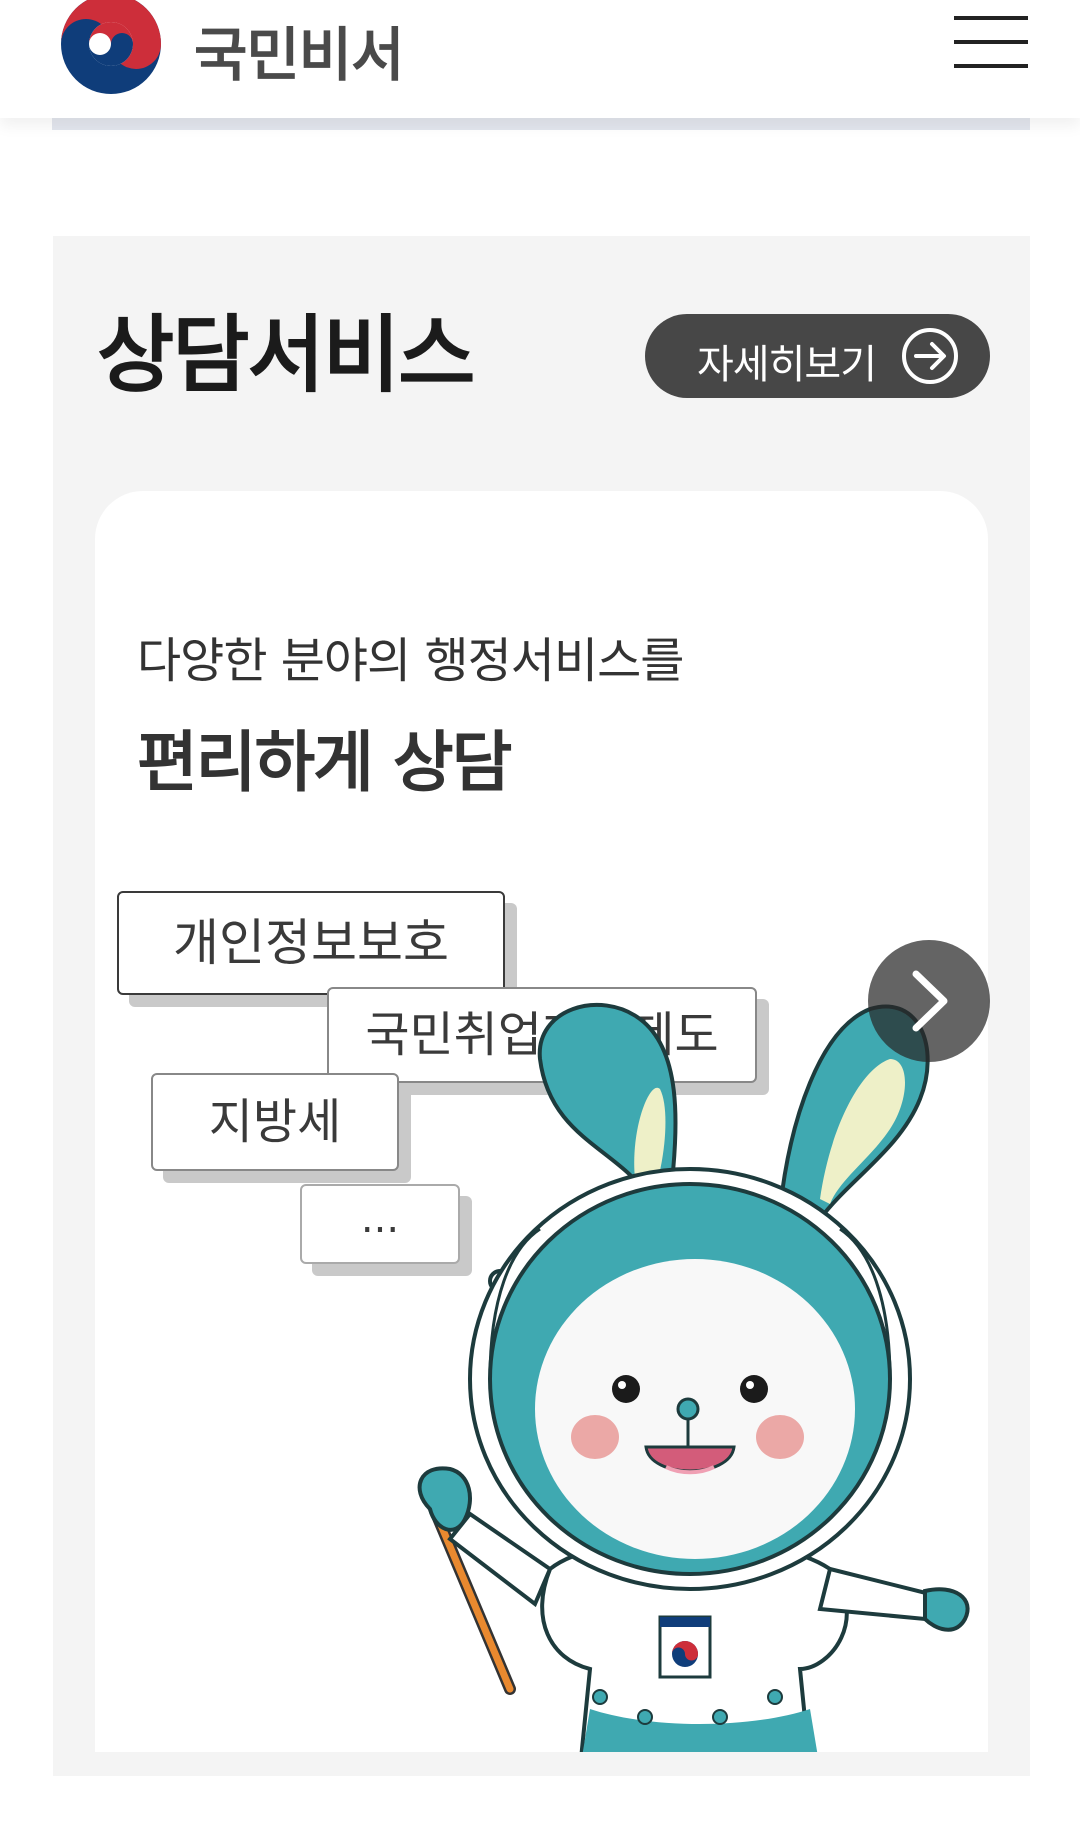 The height and width of the screenshot is (1841, 1080). I want to click on top-header: 국민비서, so click(540, 59).